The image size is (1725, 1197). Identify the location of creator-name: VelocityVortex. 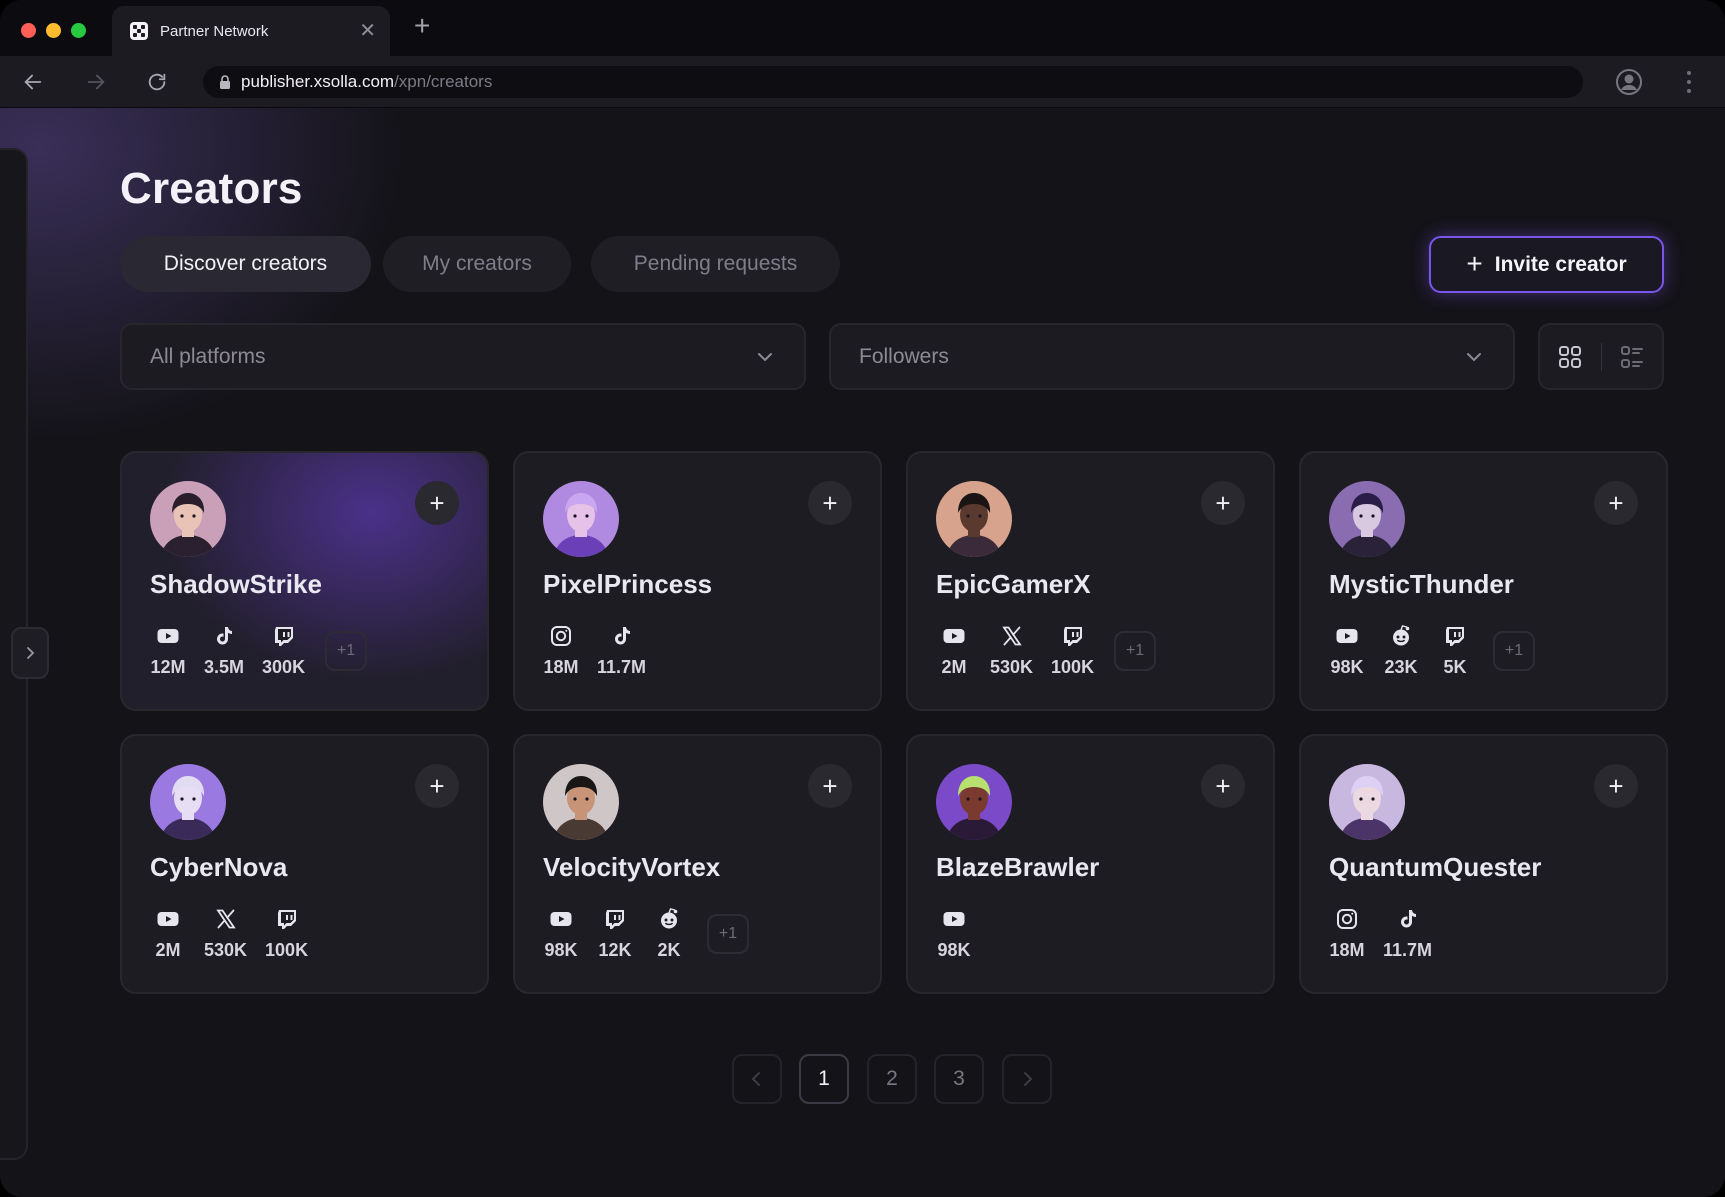
(632, 867).